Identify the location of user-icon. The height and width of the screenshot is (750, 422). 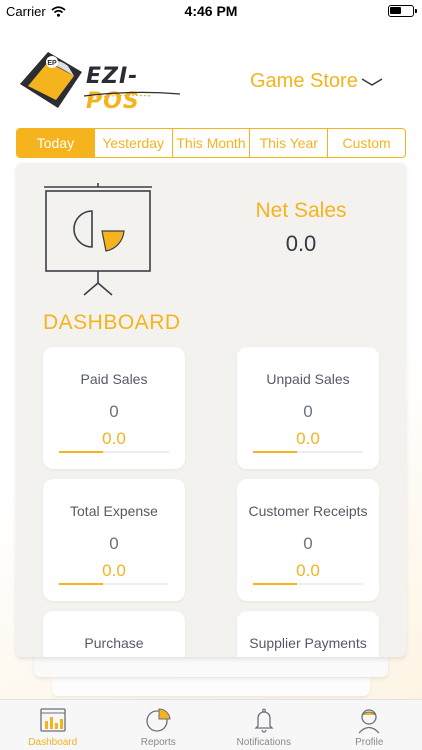
(369, 721).